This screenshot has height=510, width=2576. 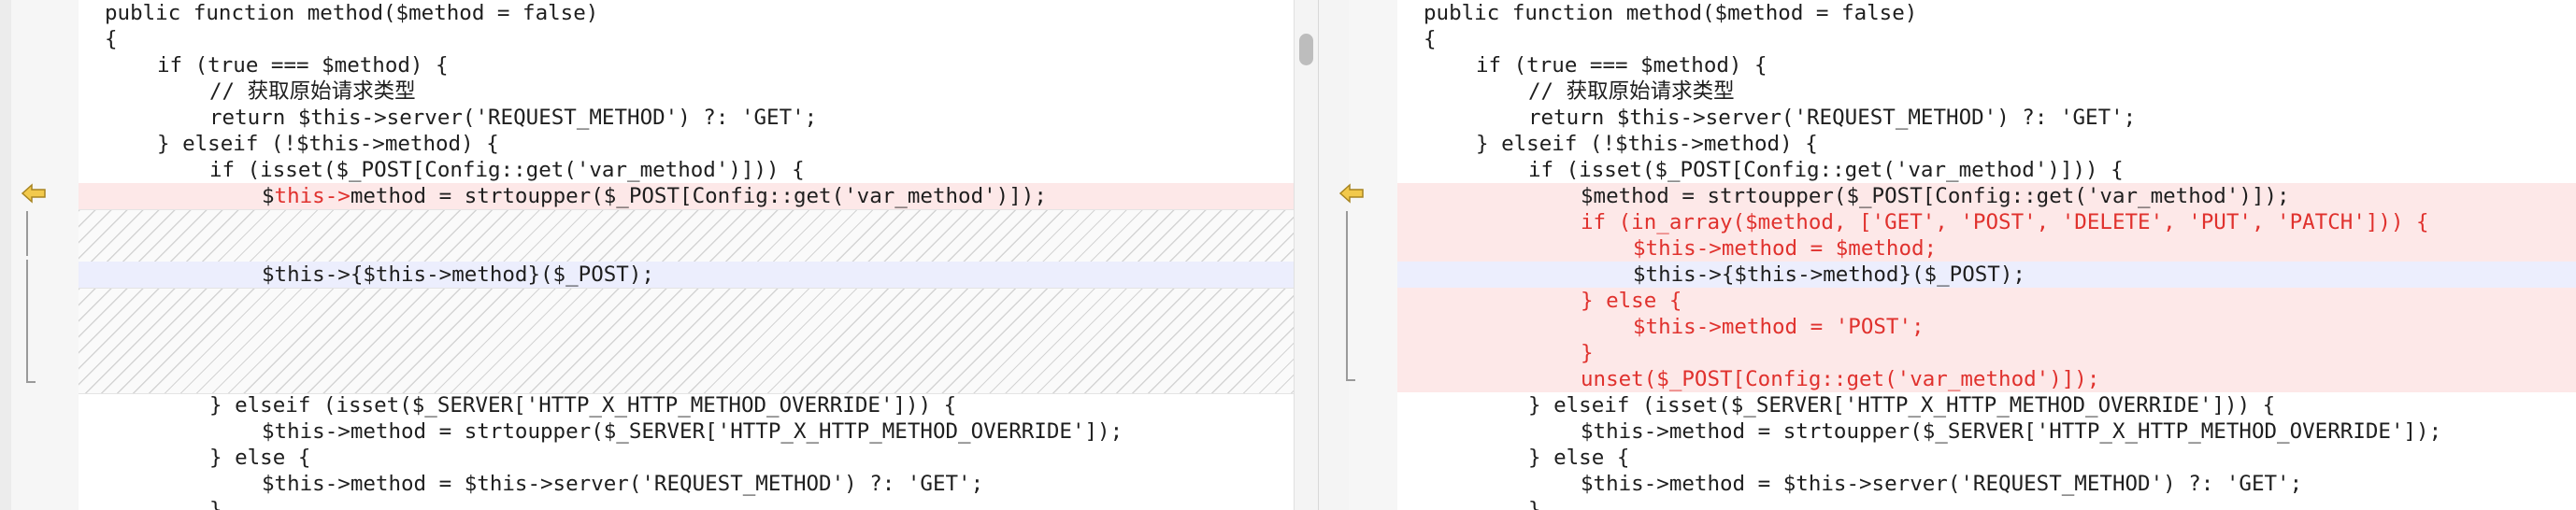 I want to click on code-text: $this->method = 'POST';, so click(x=1779, y=327).